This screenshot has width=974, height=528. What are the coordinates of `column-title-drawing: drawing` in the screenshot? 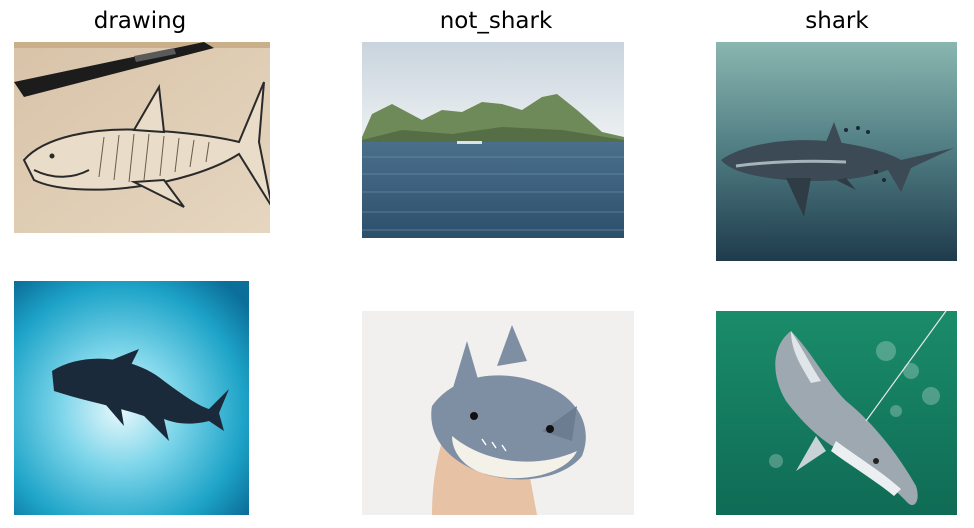 It's located at (140, 21).